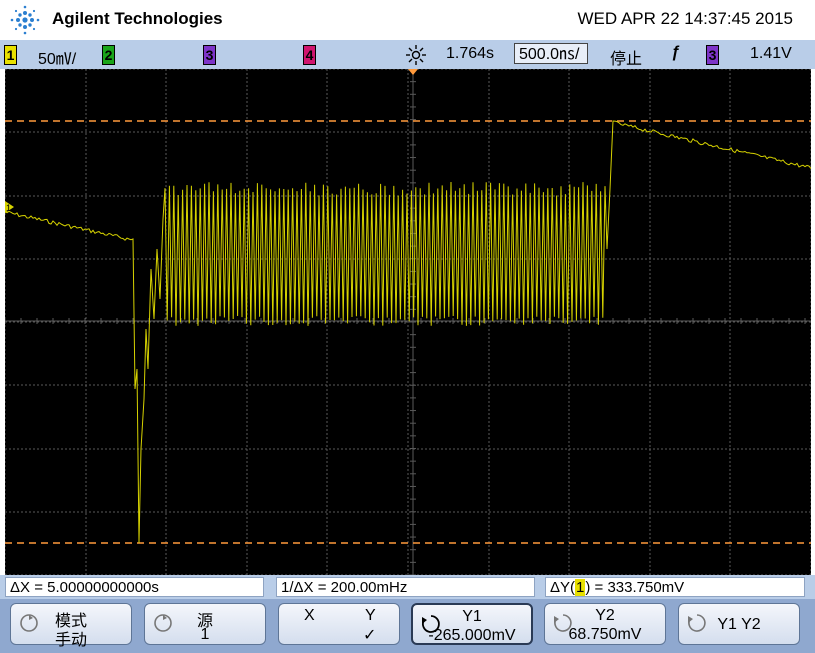 Image resolution: width=815 pixels, height=653 pixels. I want to click on inverse-delta-x-readout: 1/ΔX = 200.00mHz, so click(405, 587).